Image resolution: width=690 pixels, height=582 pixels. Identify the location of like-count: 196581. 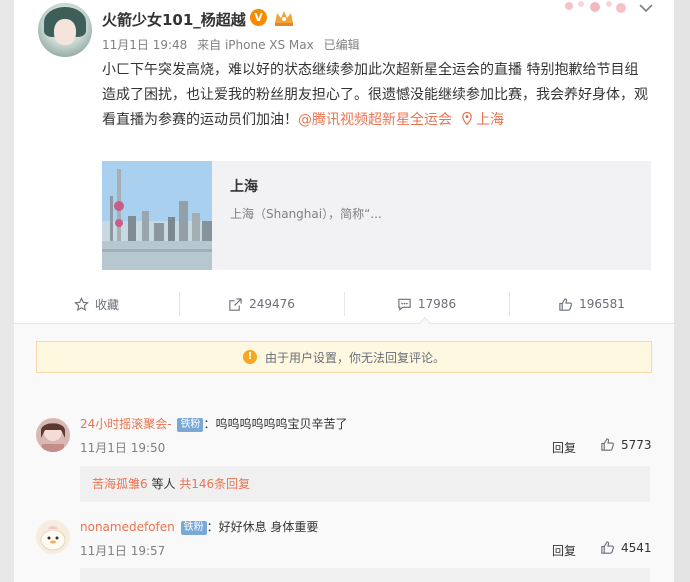
(602, 304).